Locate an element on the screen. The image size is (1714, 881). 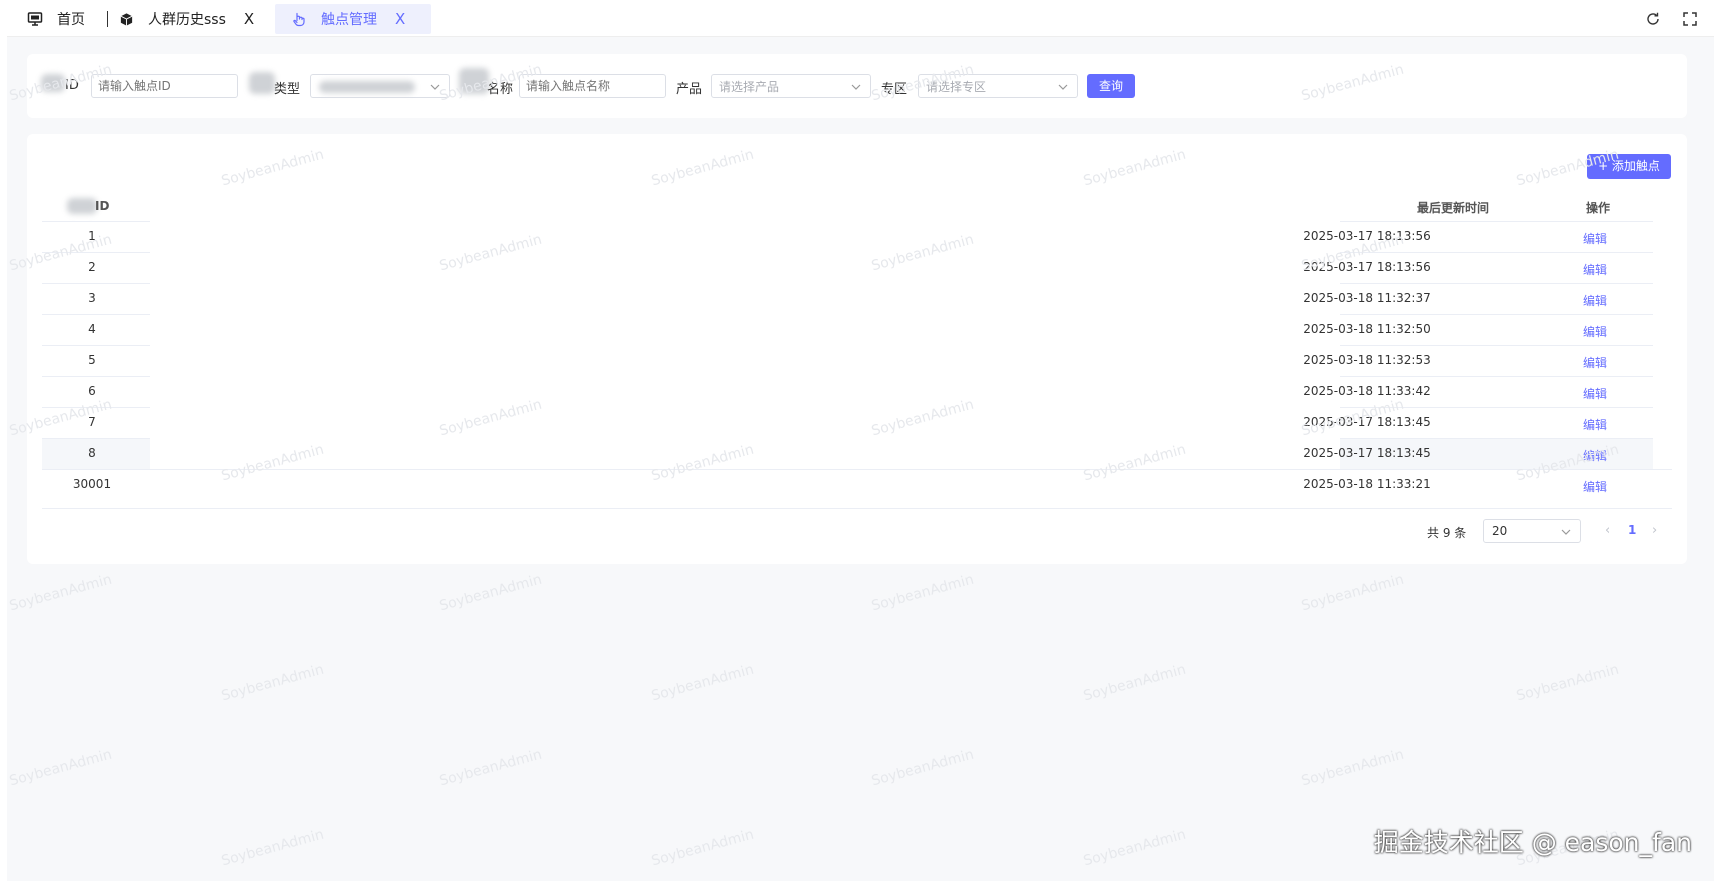
tab-bar: 首页 人群历史sss X 触点管理 X is located at coordinates (860, 18).